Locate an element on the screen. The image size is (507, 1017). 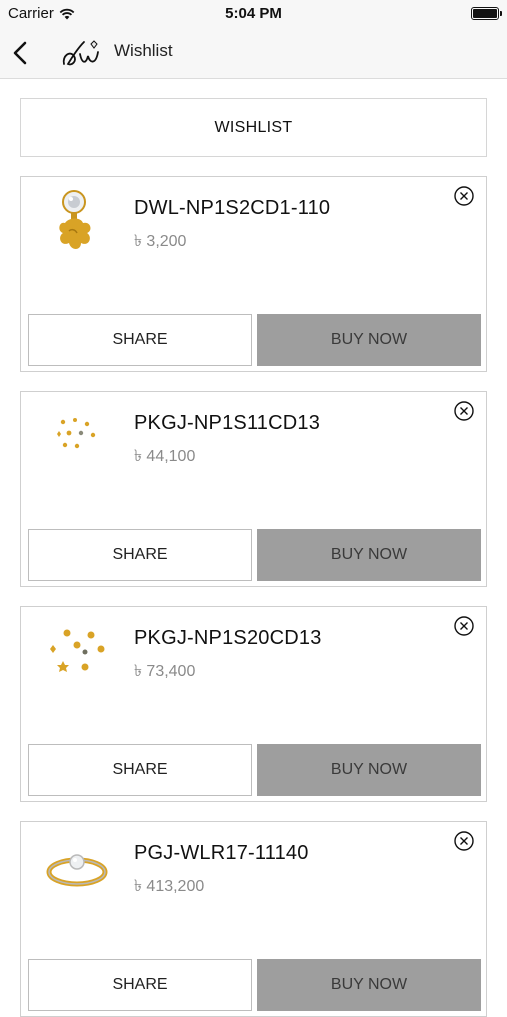
battery-icon is located at coordinates (485, 13).